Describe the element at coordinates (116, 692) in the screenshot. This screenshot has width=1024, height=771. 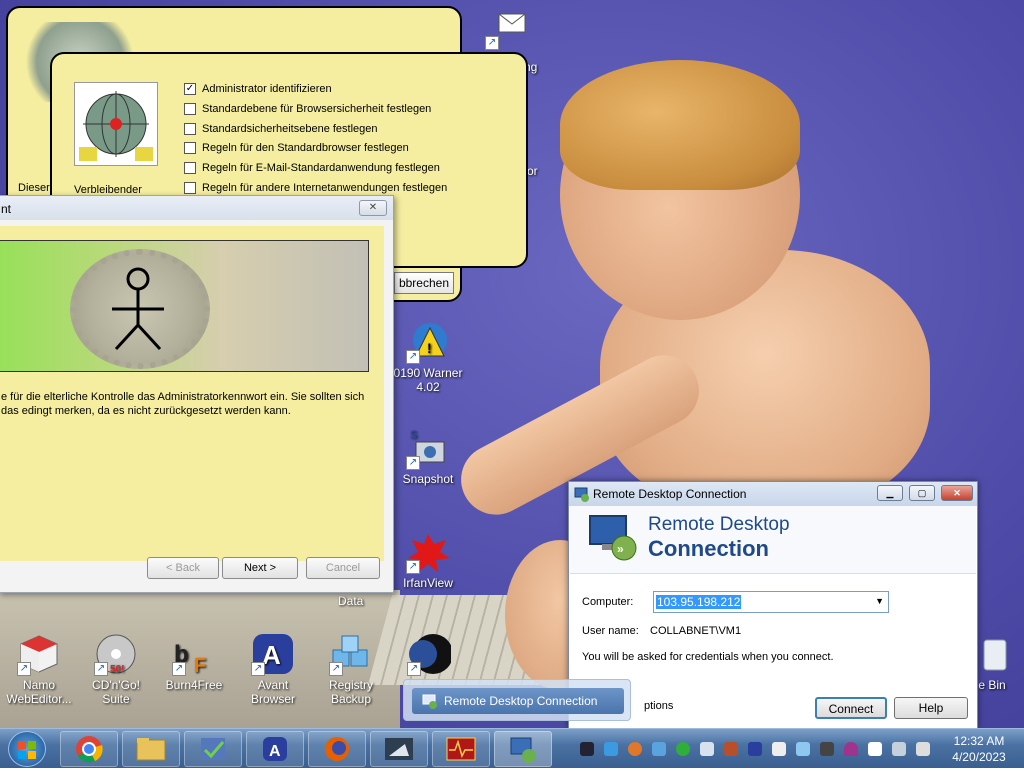
I see `desktop-icon-label: CD'n'Go! Suite` at that location.